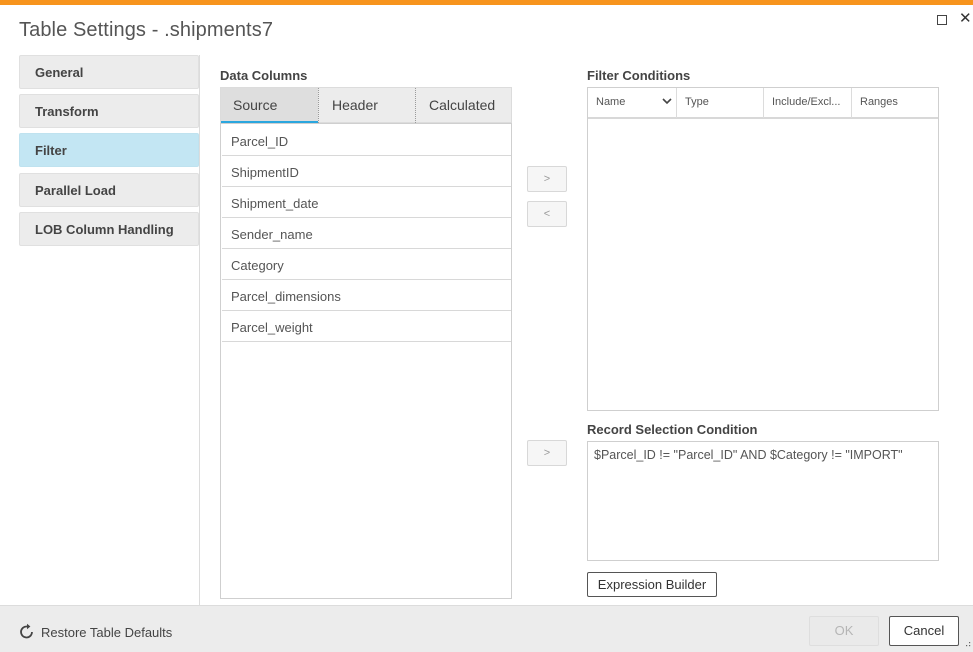 This screenshot has height=652, width=973. I want to click on data-columns-tabs: Source Header Calculated, so click(366, 105).